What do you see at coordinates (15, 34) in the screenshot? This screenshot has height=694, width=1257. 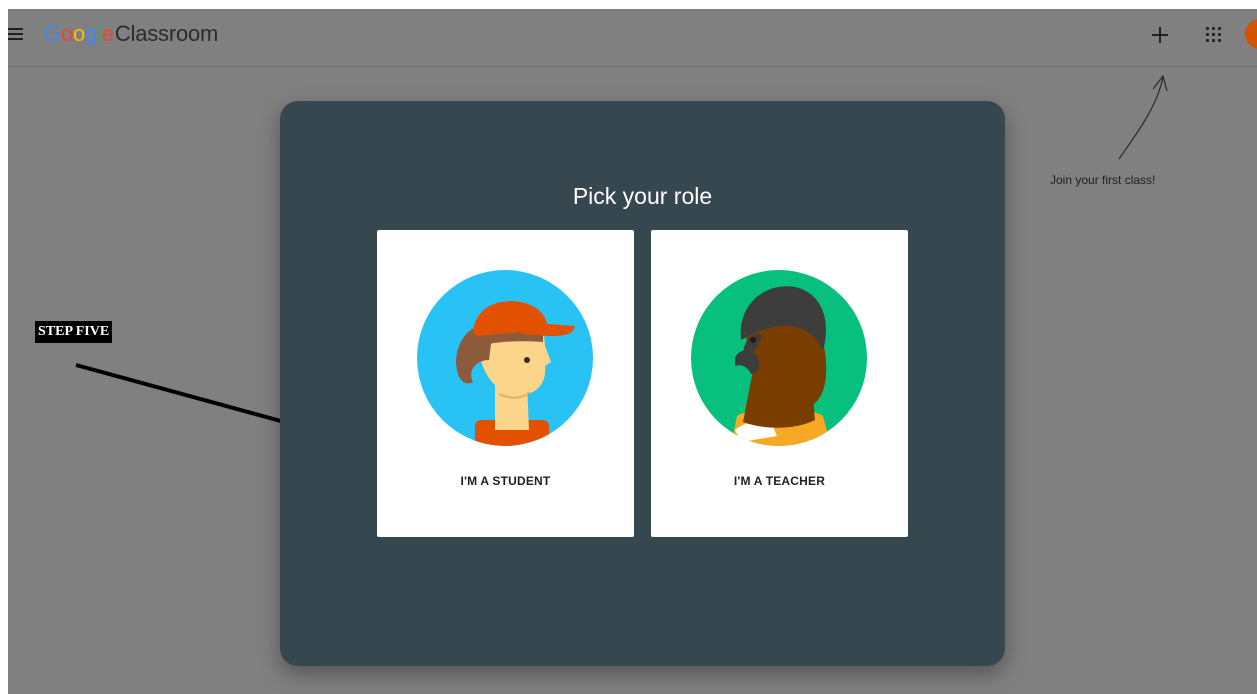 I see `main-menu-icon` at bounding box center [15, 34].